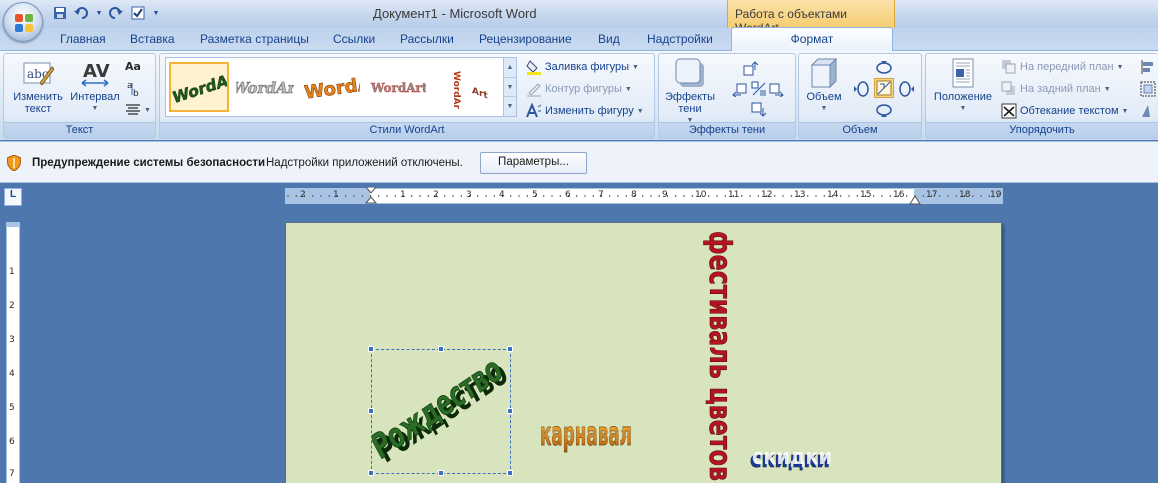  I want to click on nudge-up-icon, so click(751, 68).